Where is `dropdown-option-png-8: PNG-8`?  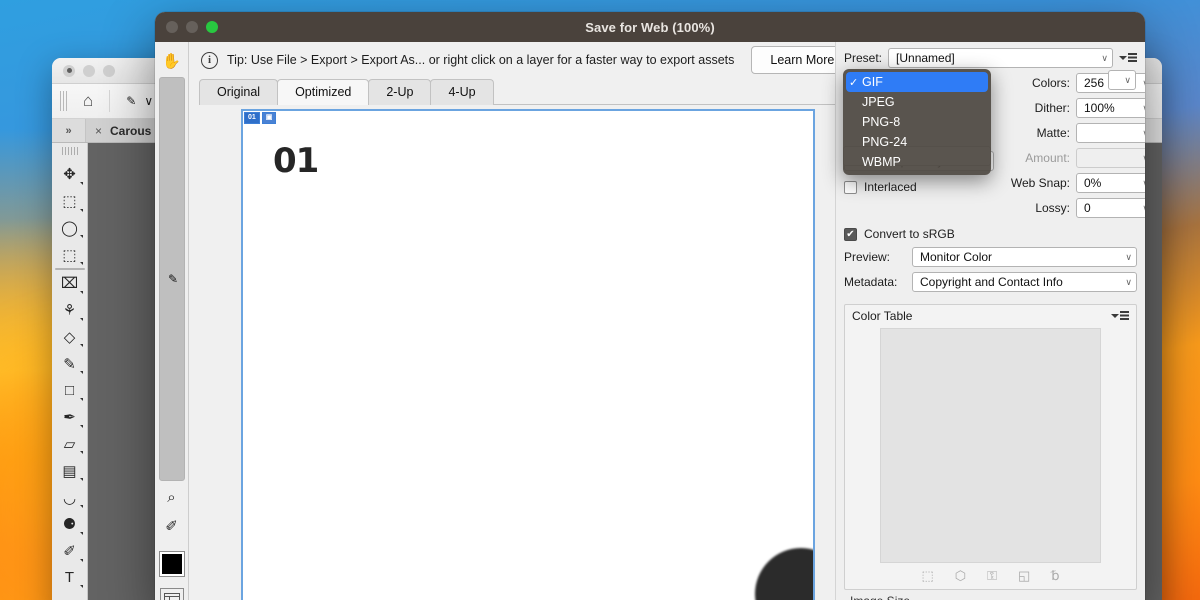
dropdown-option-png-8: PNG-8 is located at coordinates (917, 122).